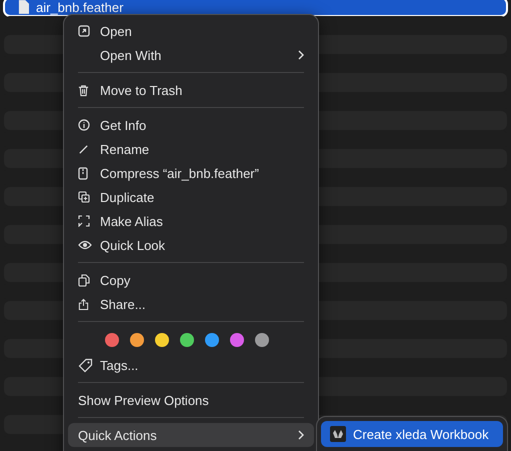 Image resolution: width=511 pixels, height=451 pixels. Describe the element at coordinates (23, 7) in the screenshot. I see `document-icon` at that location.